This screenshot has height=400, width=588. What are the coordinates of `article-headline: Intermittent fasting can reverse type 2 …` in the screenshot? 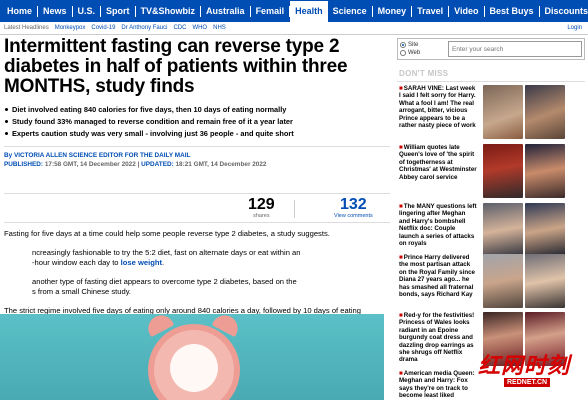 It's located at (176, 66).